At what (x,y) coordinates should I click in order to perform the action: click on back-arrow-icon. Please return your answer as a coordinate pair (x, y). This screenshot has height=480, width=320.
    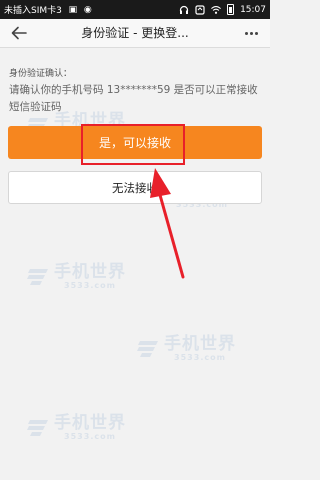
    Looking at the image, I should click on (19, 33).